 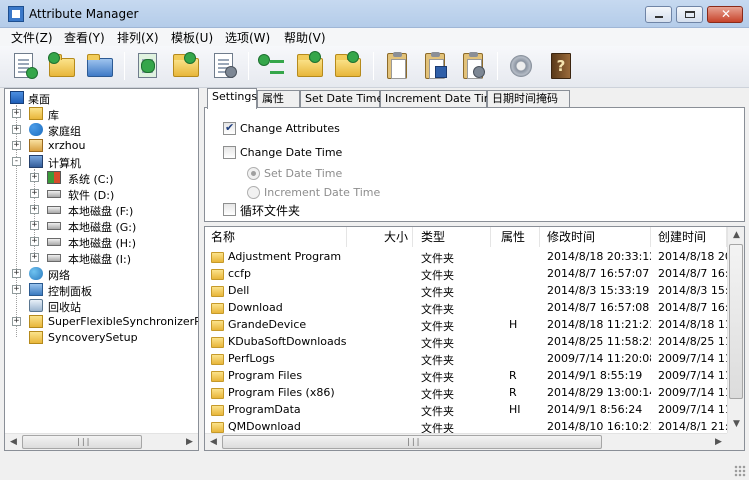 What do you see at coordinates (341, 99) in the screenshot?
I see `tab-set-date-time: Set Date Time` at bounding box center [341, 99].